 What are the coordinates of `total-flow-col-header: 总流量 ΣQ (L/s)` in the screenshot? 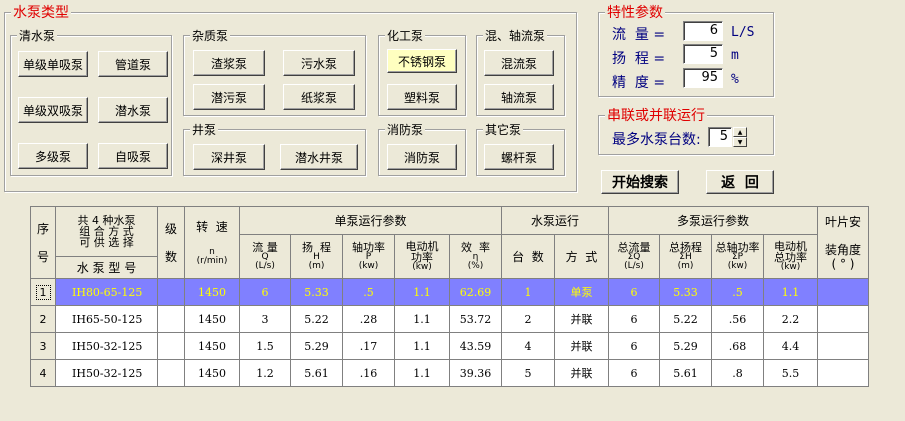 It's located at (634, 256).